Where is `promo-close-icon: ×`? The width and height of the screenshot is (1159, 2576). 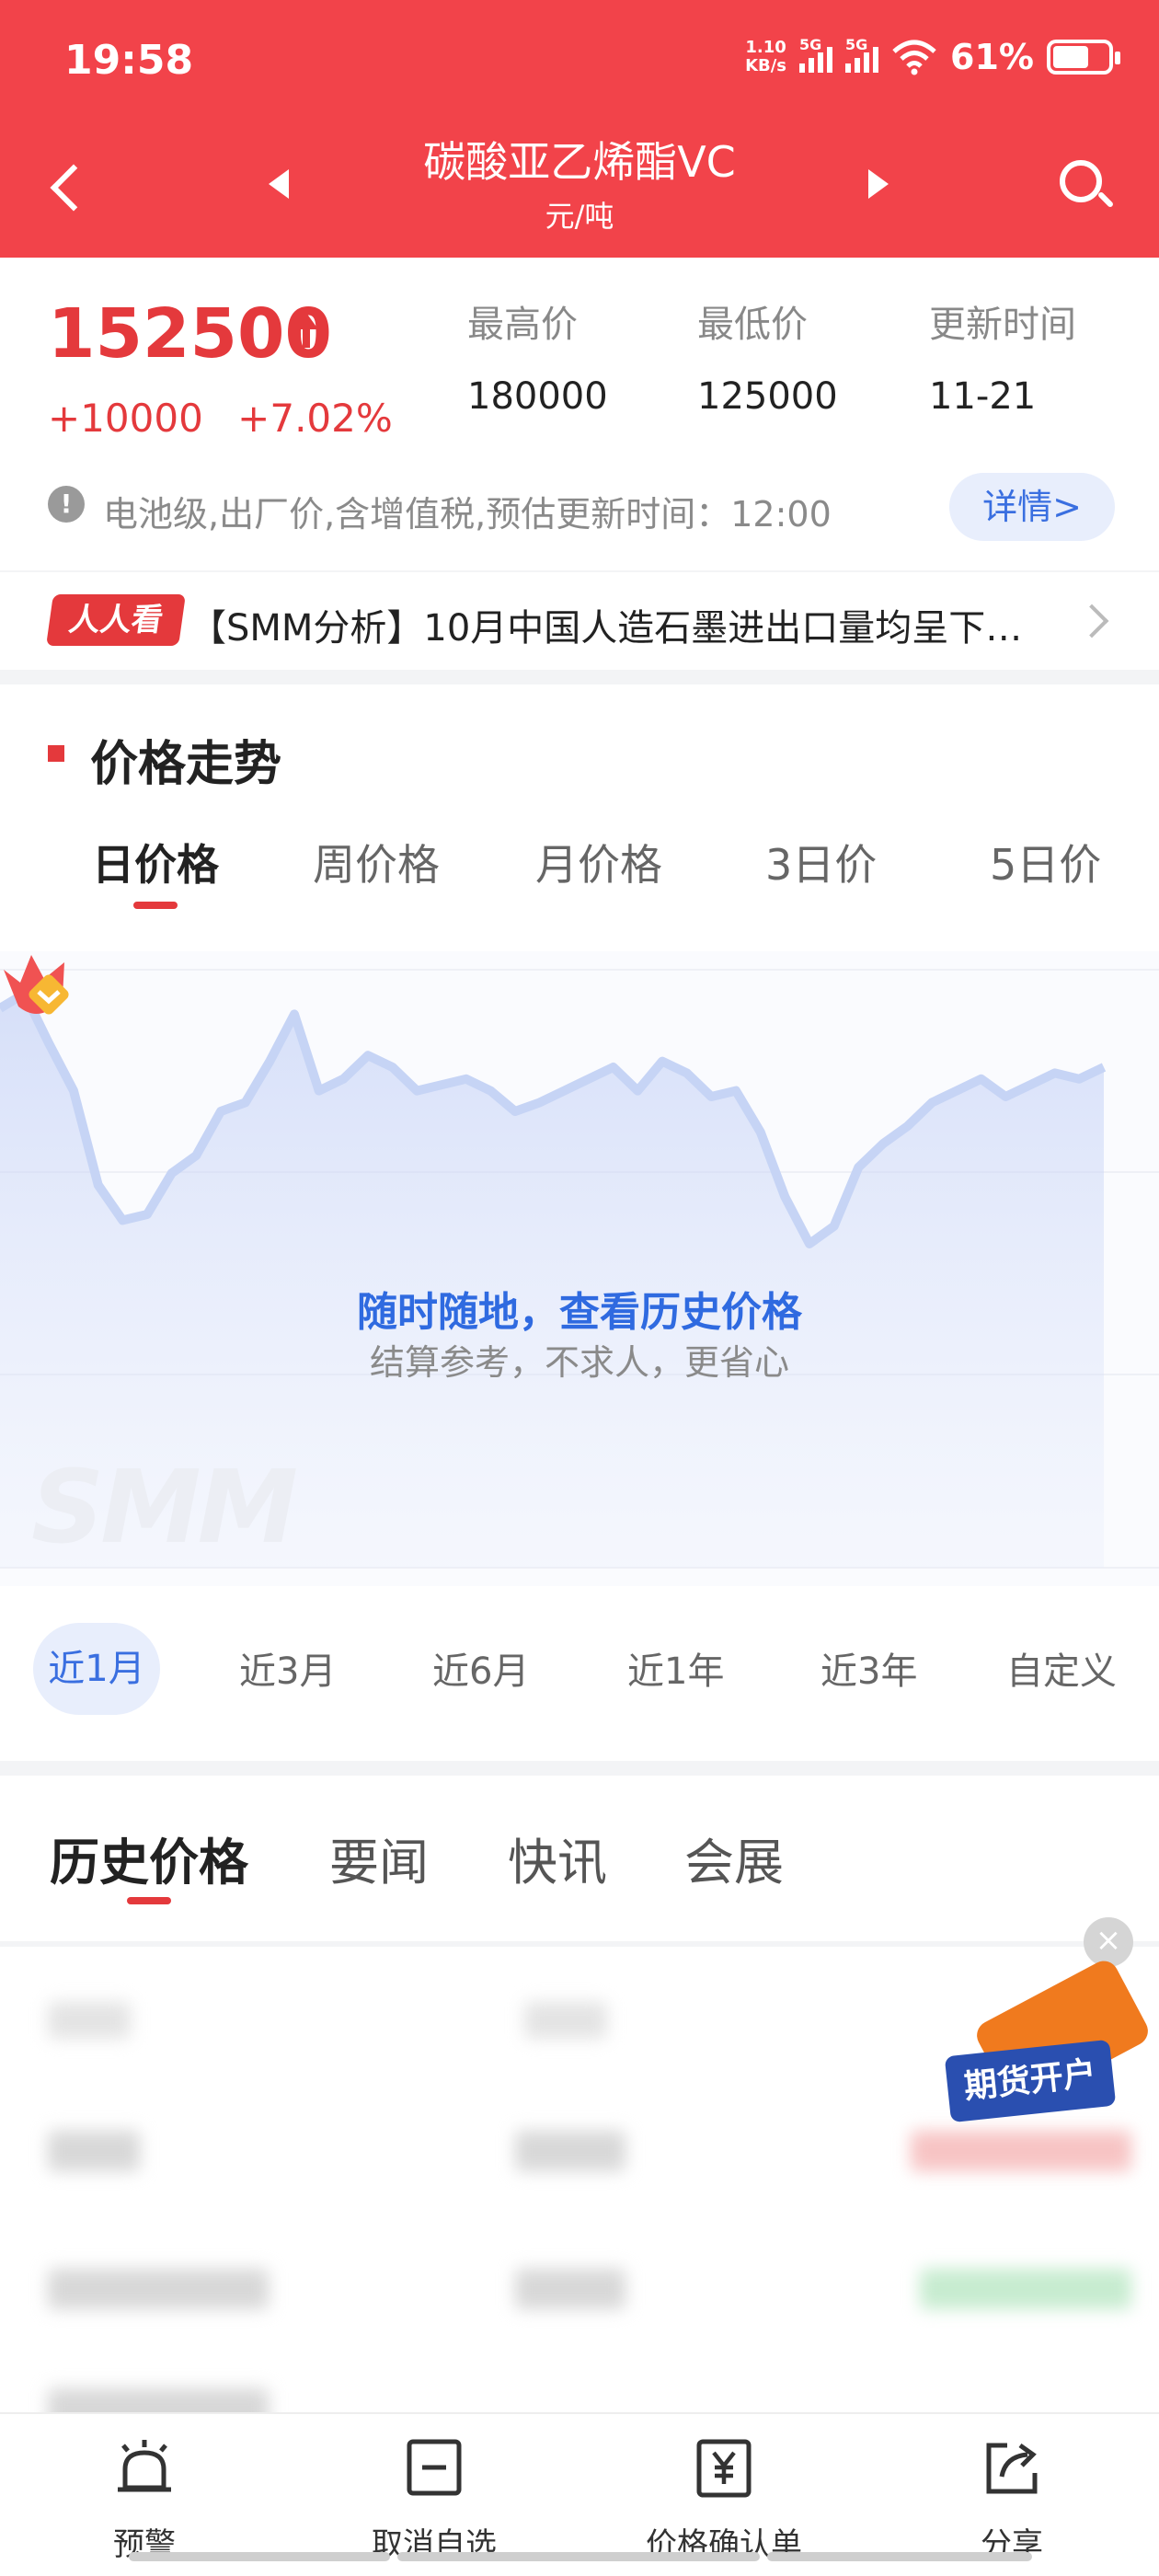
promo-close-icon: × is located at coordinates (1108, 1942).